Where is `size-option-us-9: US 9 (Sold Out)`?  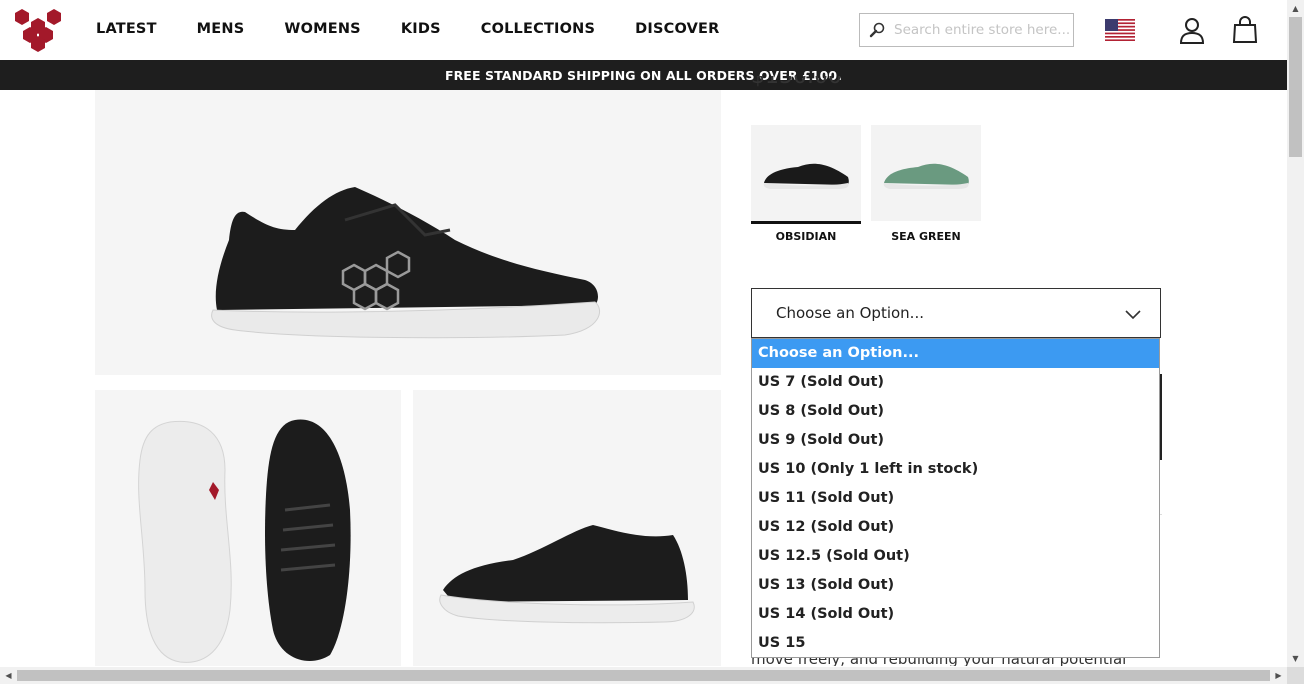 size-option-us-9: US 9 (Sold Out) is located at coordinates (955, 440).